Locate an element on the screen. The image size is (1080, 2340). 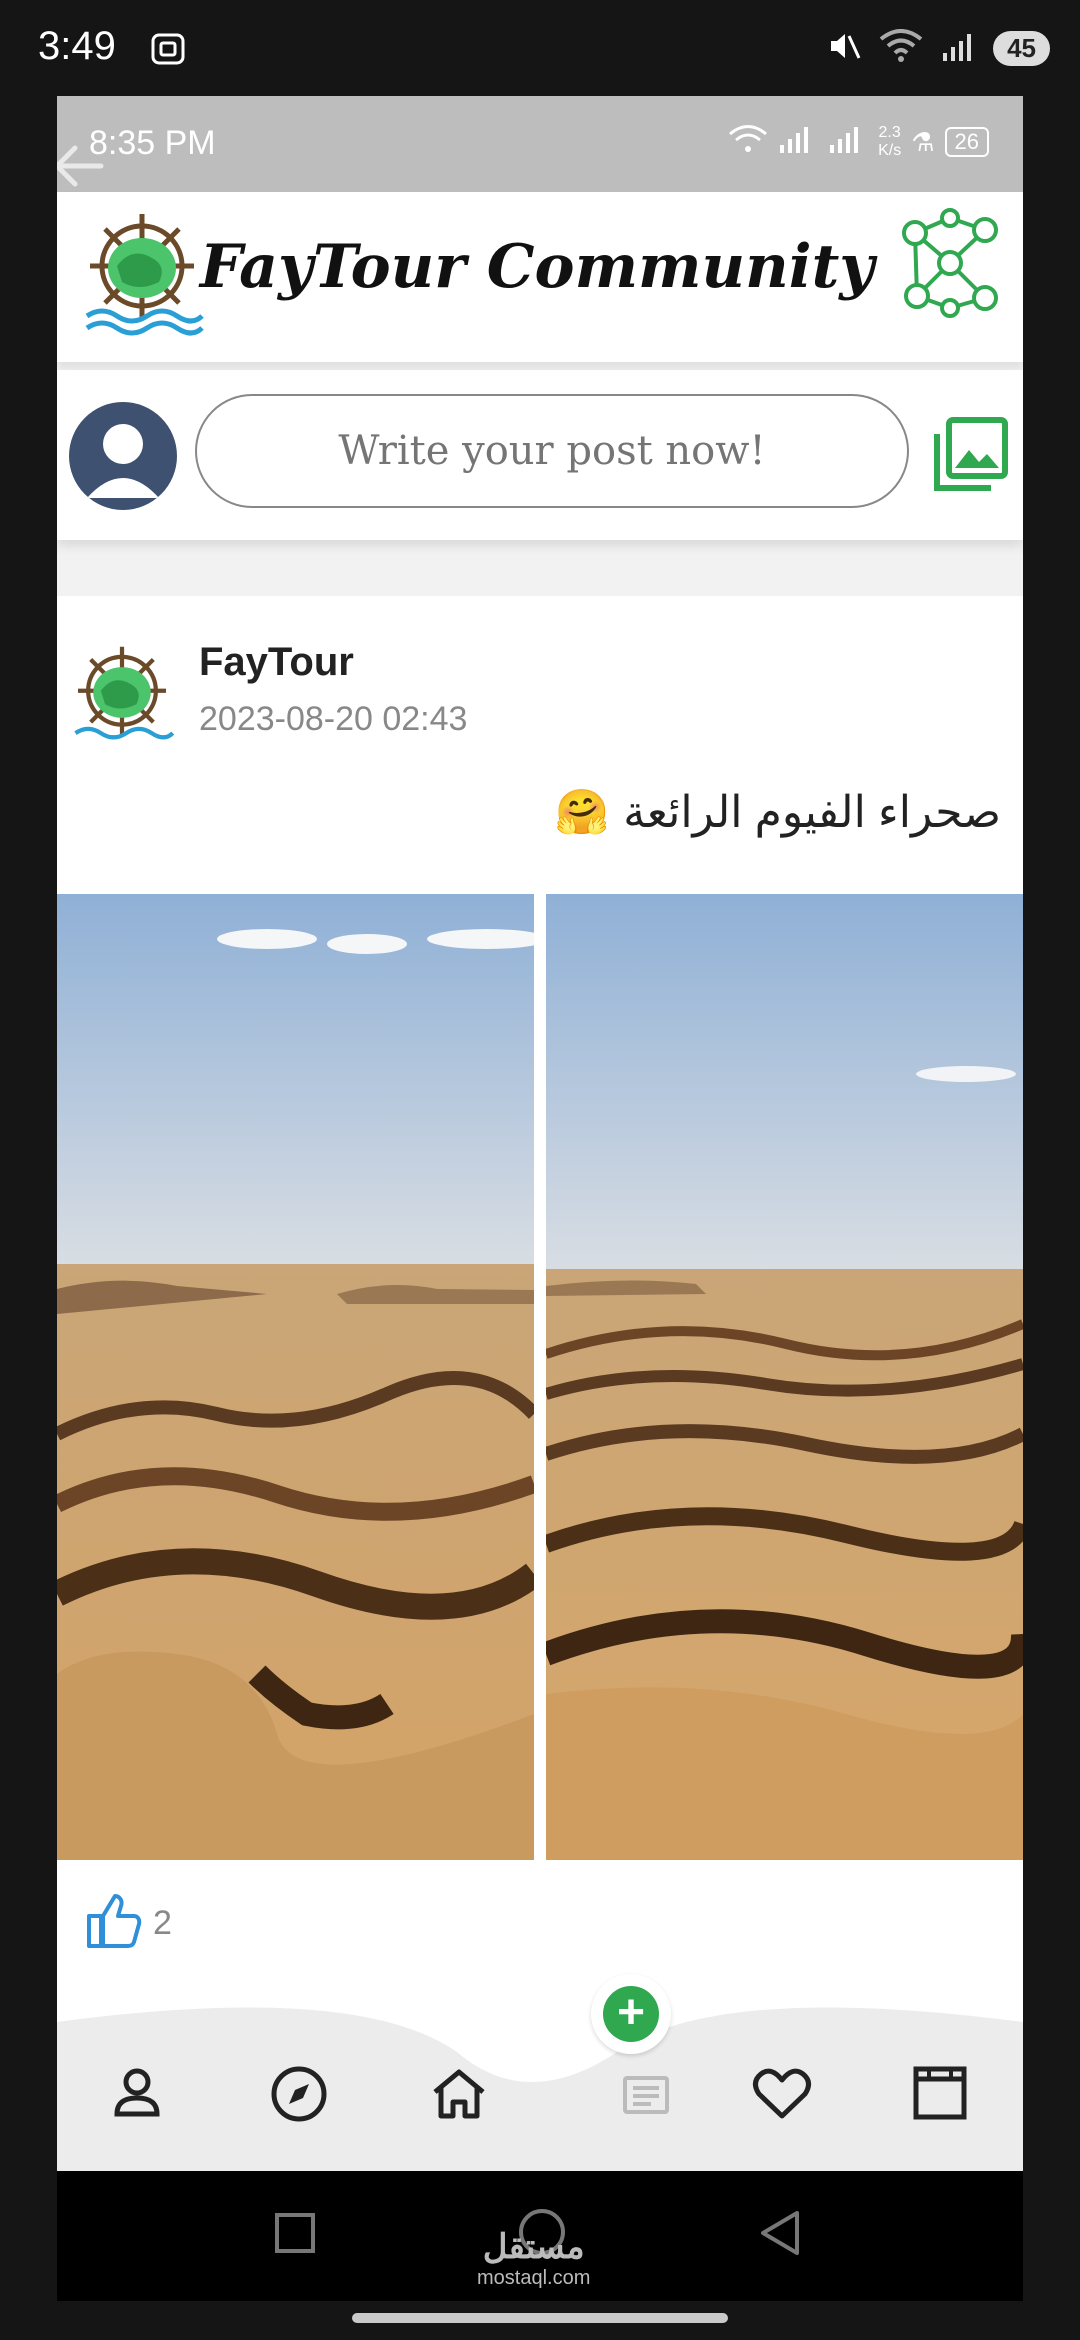
post-composer is located at coordinates (540, 455).